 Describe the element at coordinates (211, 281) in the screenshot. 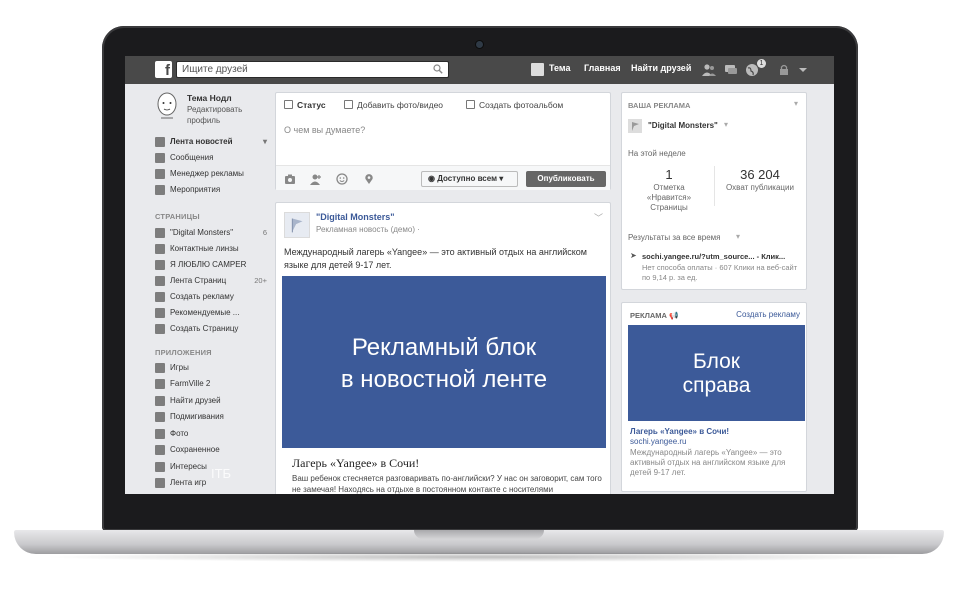

I see `sidebar-item-pages-feed: Лента Страниц 20+` at that location.